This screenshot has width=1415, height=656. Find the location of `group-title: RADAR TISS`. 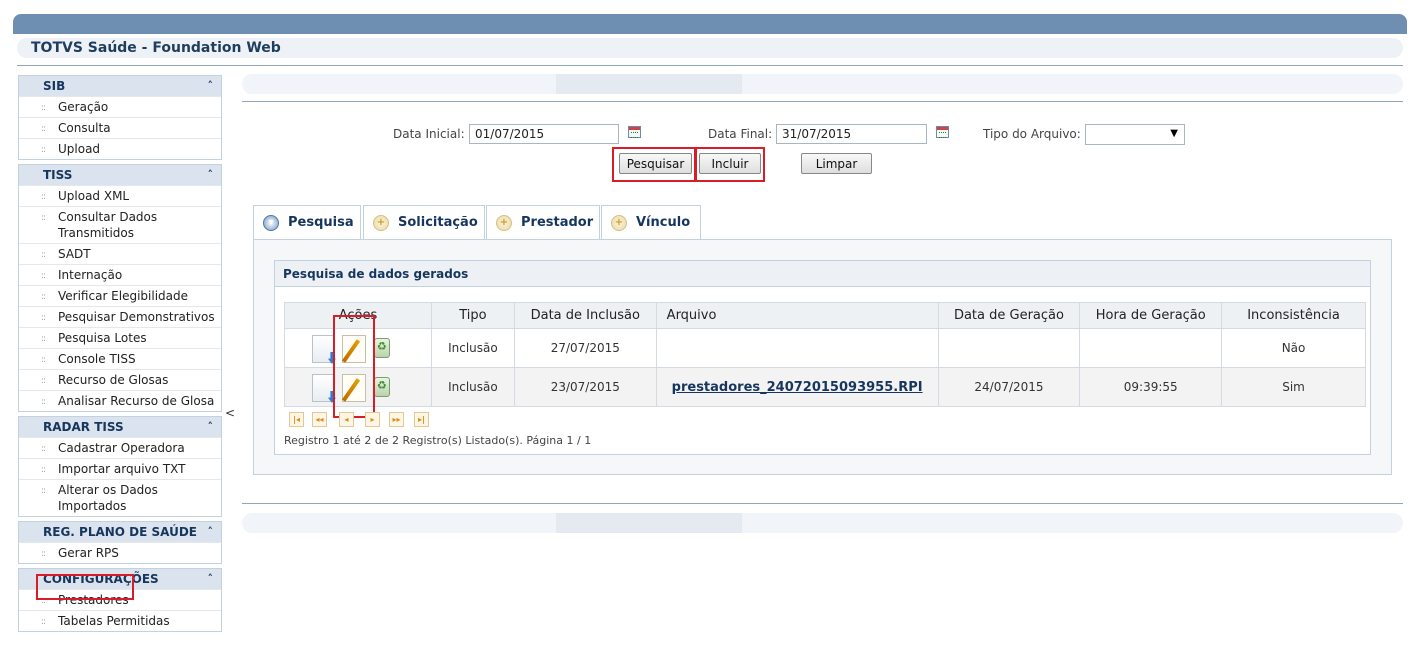

group-title: RADAR TISS is located at coordinates (83, 427).